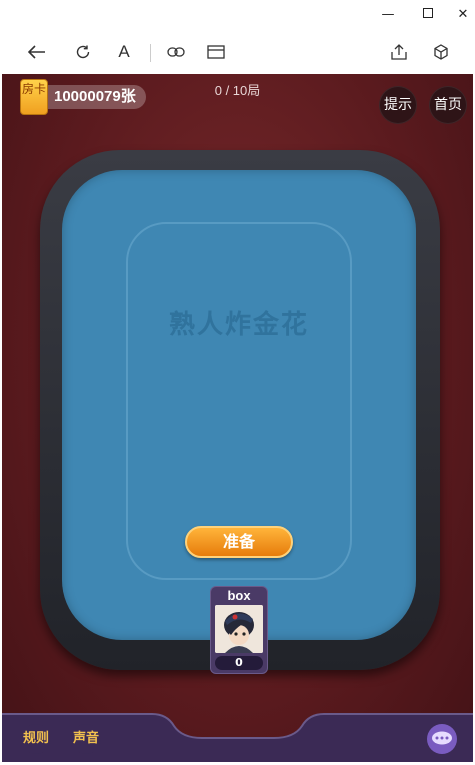 This screenshot has width=475, height=765. I want to click on share-icon, so click(399, 52).